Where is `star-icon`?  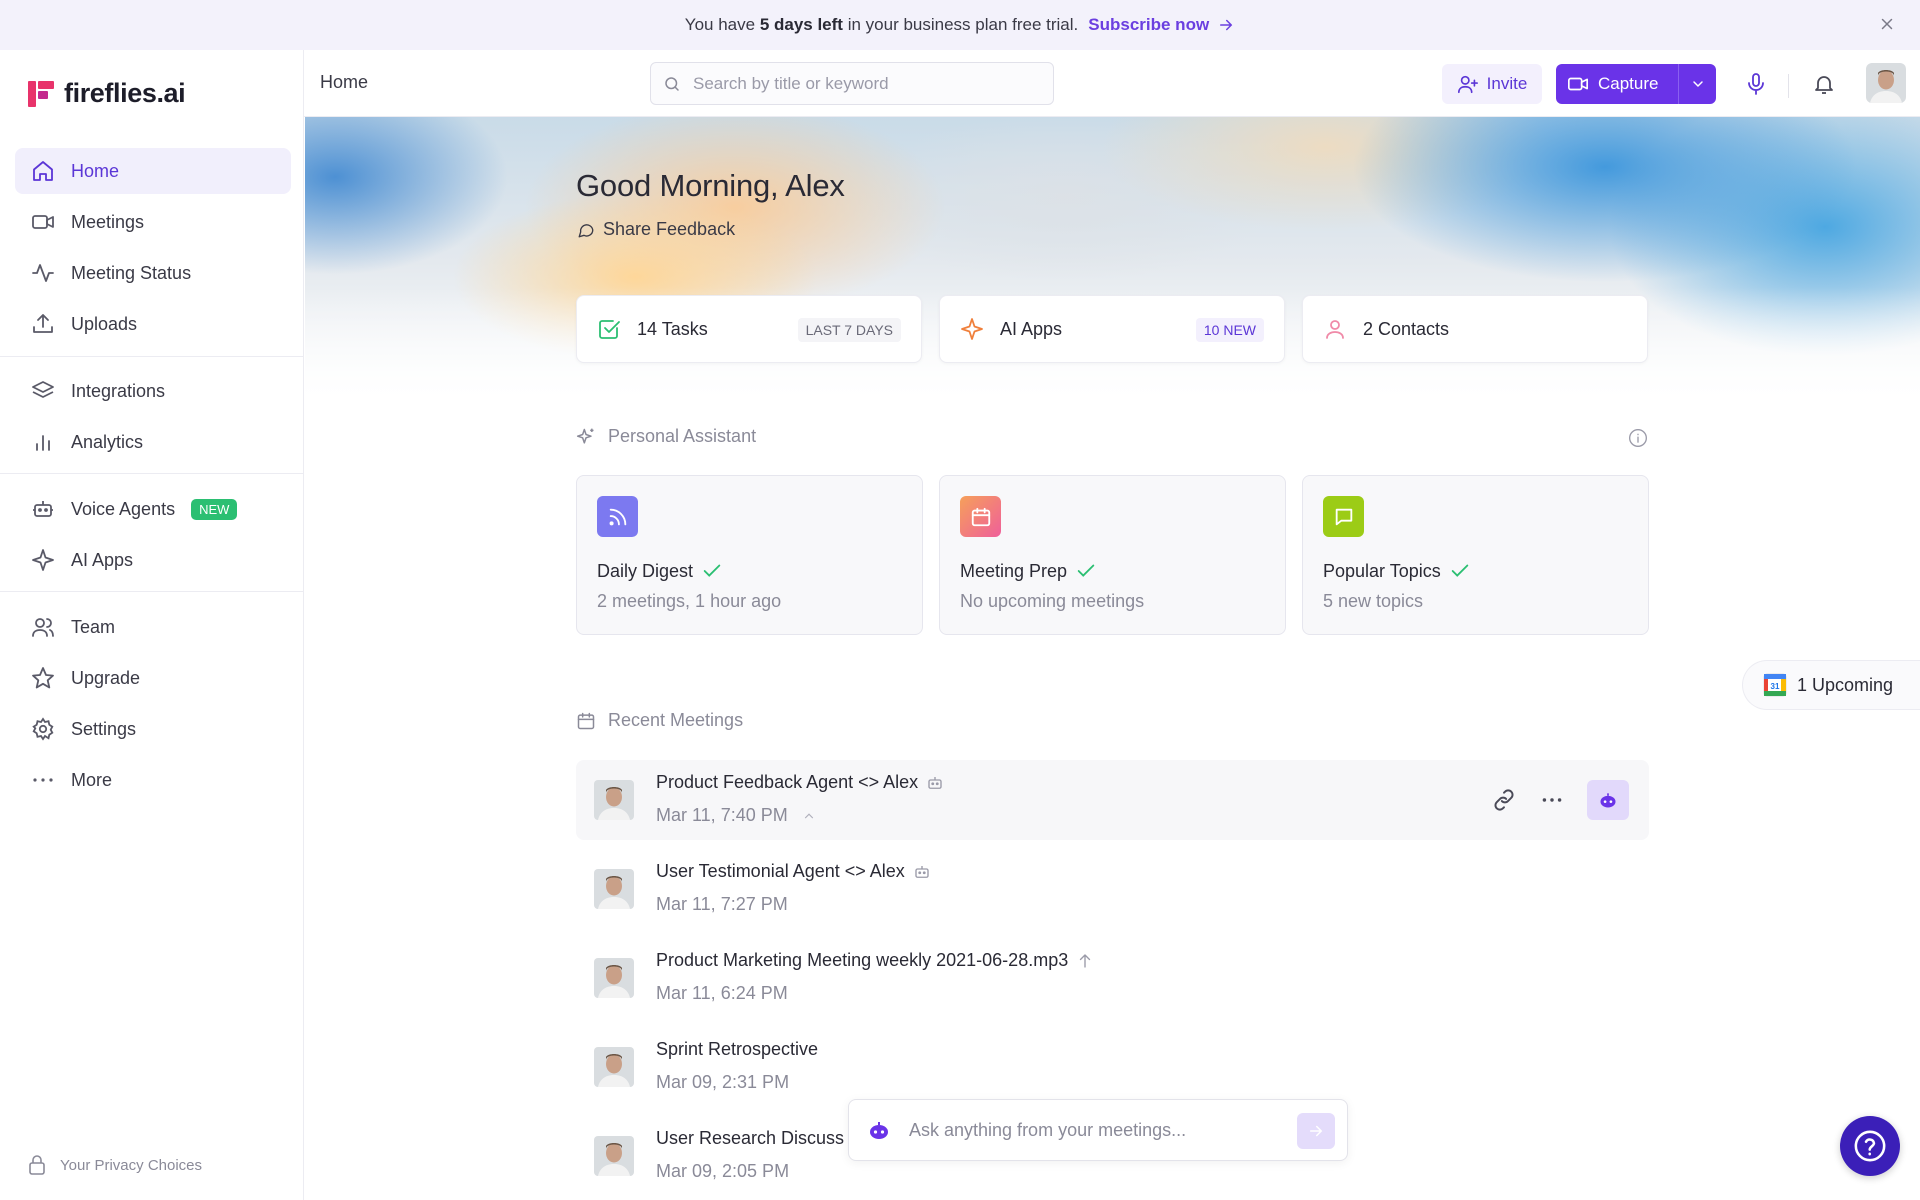
star-icon is located at coordinates (43, 678).